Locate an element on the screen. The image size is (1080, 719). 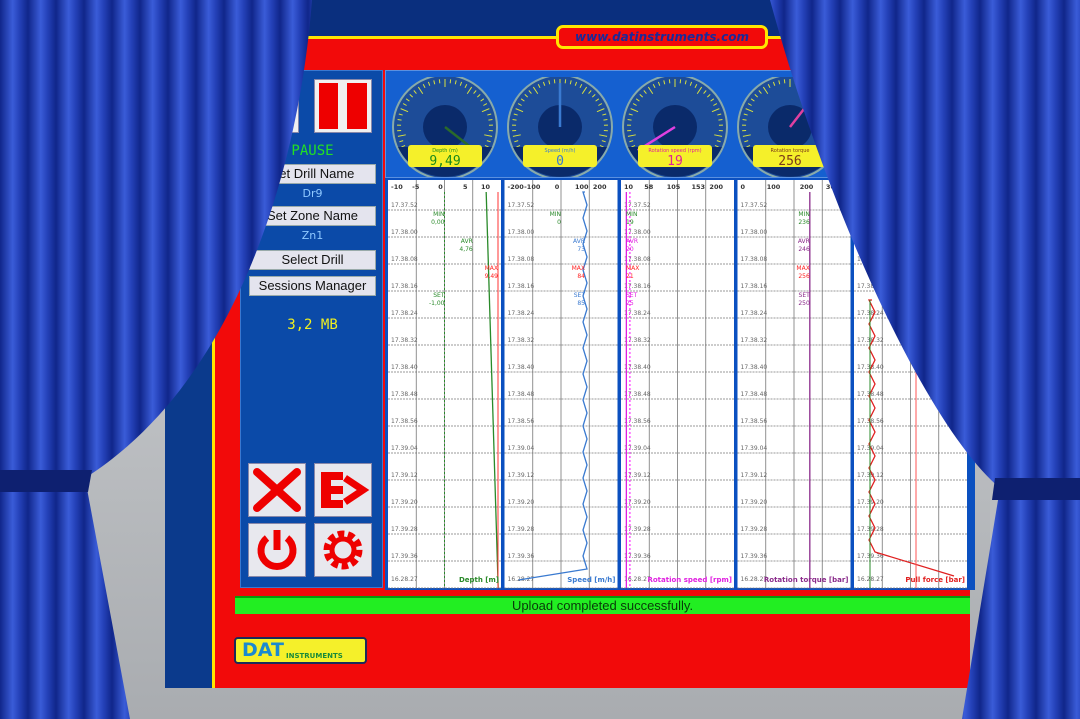
time-label: 17.39.36 is located at coordinates (404, 556).